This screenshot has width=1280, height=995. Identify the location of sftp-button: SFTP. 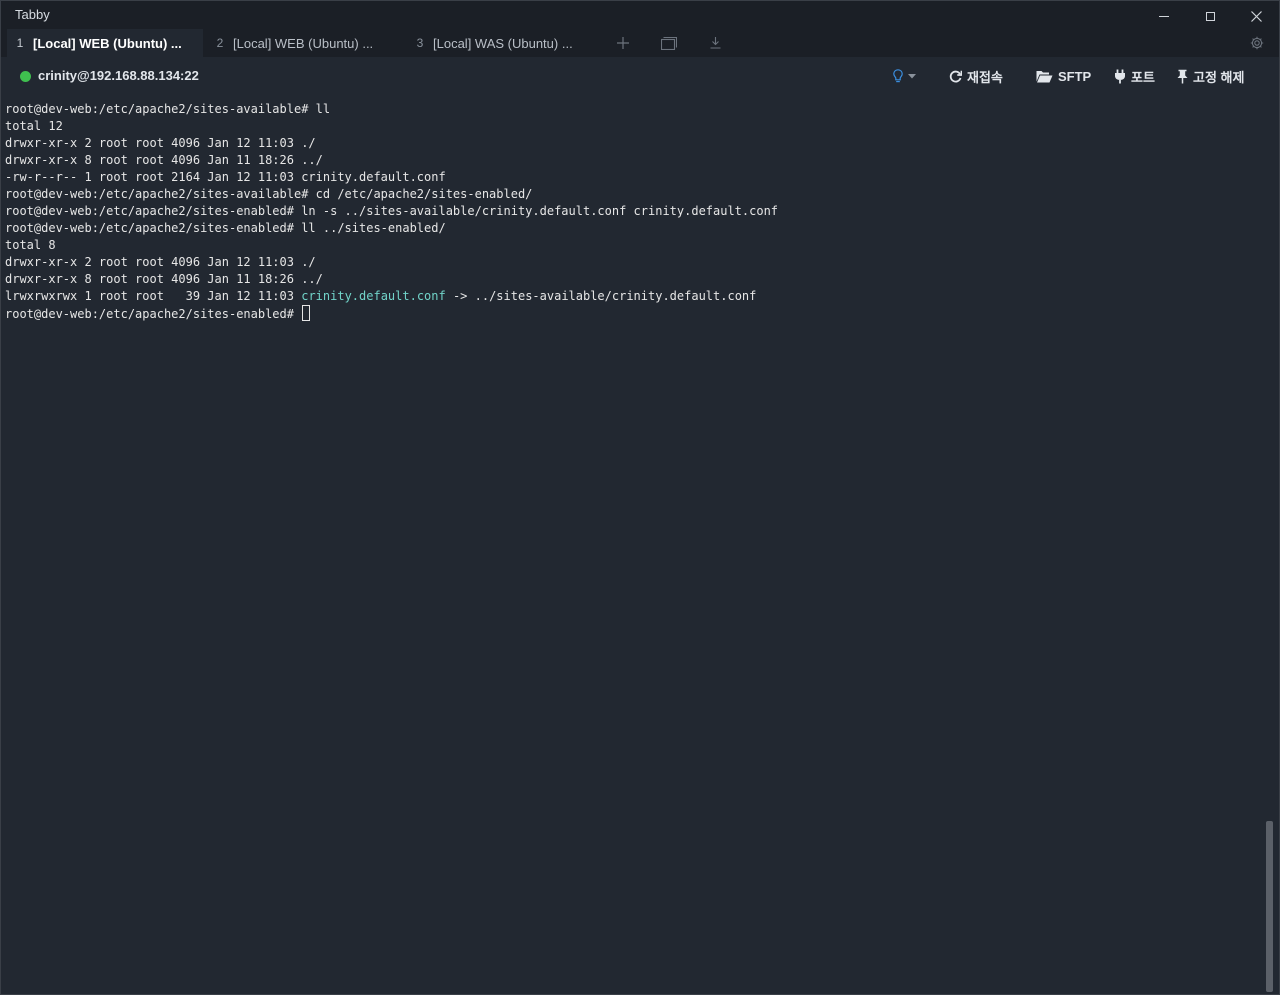
(1063, 76).